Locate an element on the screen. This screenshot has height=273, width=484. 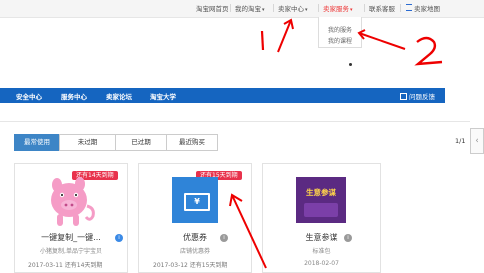
annotation-one-stroke is located at coordinates (262, 40).